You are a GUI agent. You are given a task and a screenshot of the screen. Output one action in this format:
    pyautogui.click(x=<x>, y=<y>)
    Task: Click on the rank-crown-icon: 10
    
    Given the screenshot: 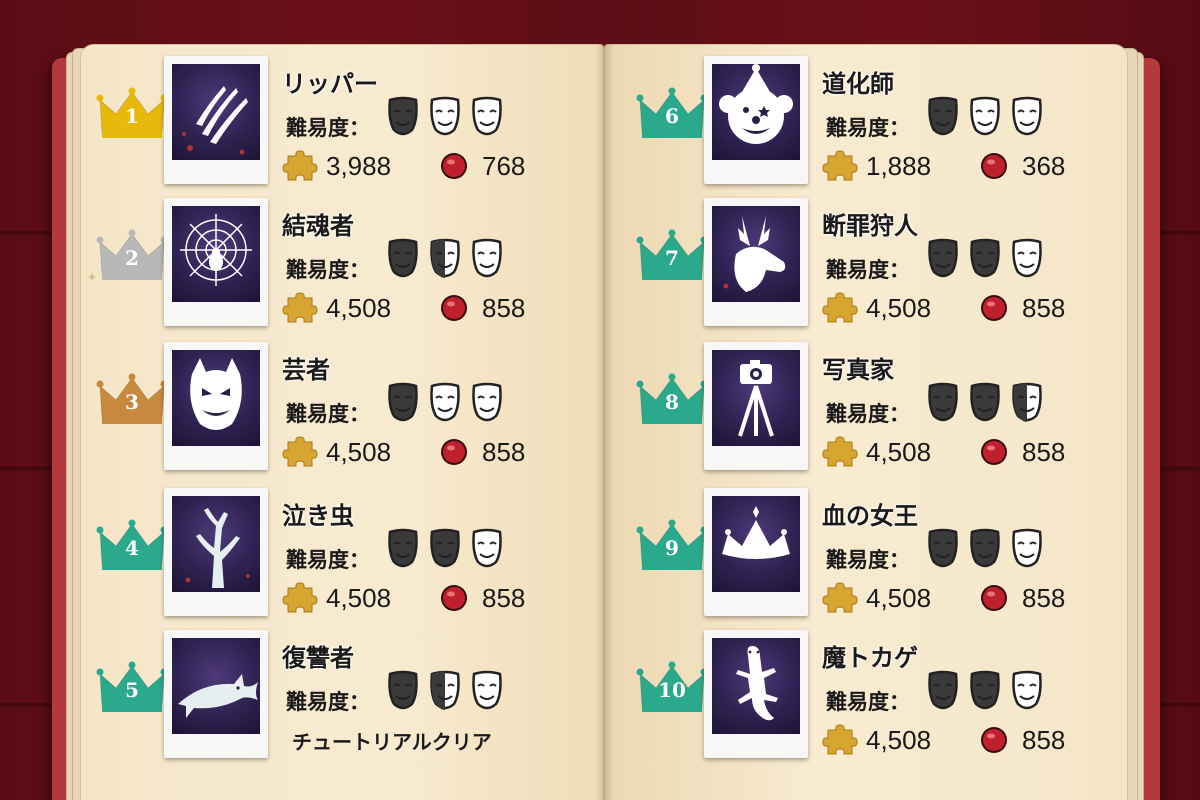 What is the action you would take?
    pyautogui.click(x=672, y=688)
    